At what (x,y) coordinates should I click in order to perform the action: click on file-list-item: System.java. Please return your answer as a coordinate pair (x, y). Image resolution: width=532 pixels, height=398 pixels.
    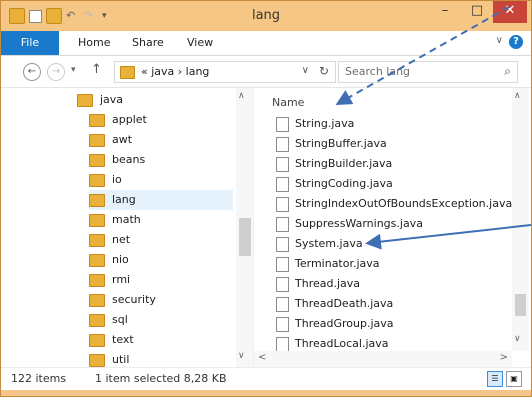
    Looking at the image, I should click on (319, 244).